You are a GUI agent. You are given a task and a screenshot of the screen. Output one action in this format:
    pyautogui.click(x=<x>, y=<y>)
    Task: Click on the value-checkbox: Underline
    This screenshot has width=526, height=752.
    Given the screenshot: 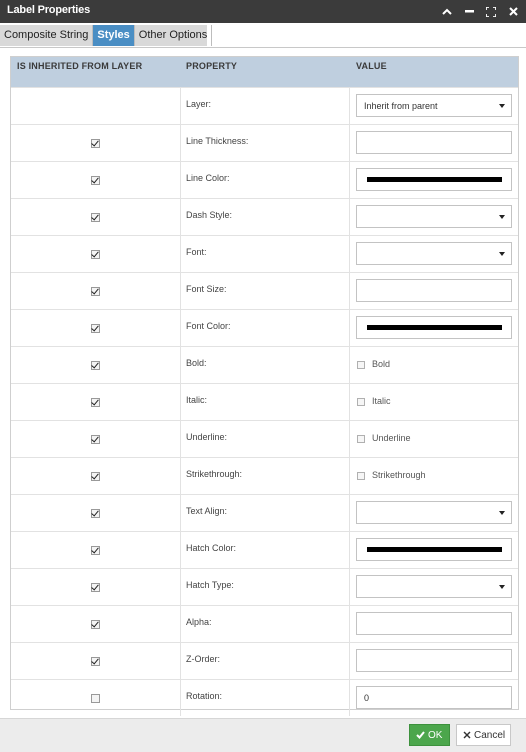 What is the action you would take?
    pyautogui.click(x=431, y=439)
    